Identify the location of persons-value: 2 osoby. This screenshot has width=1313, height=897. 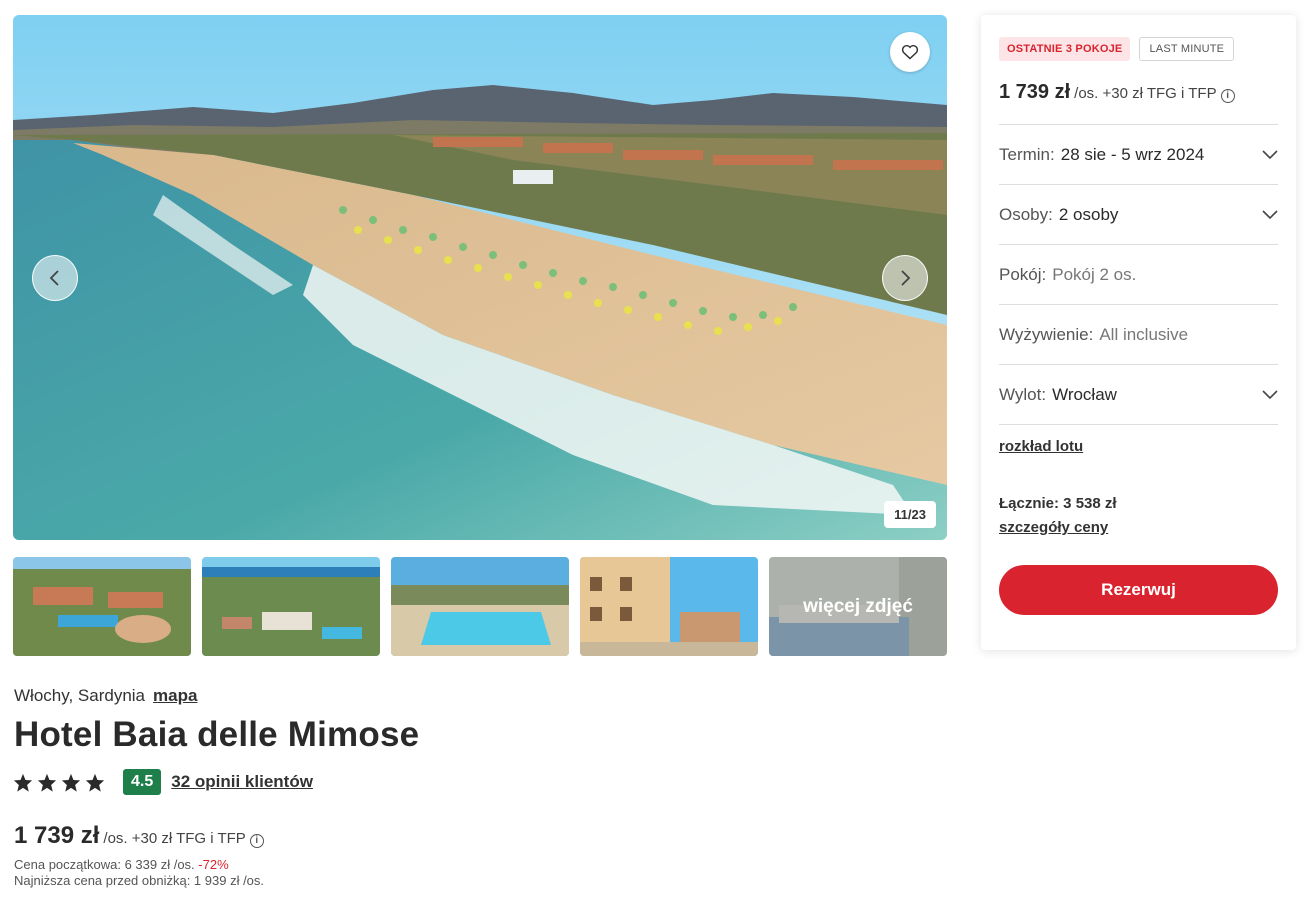
(1088, 214).